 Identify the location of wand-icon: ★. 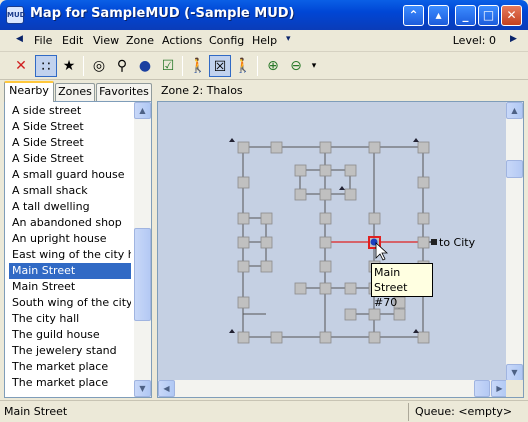
(69, 66).